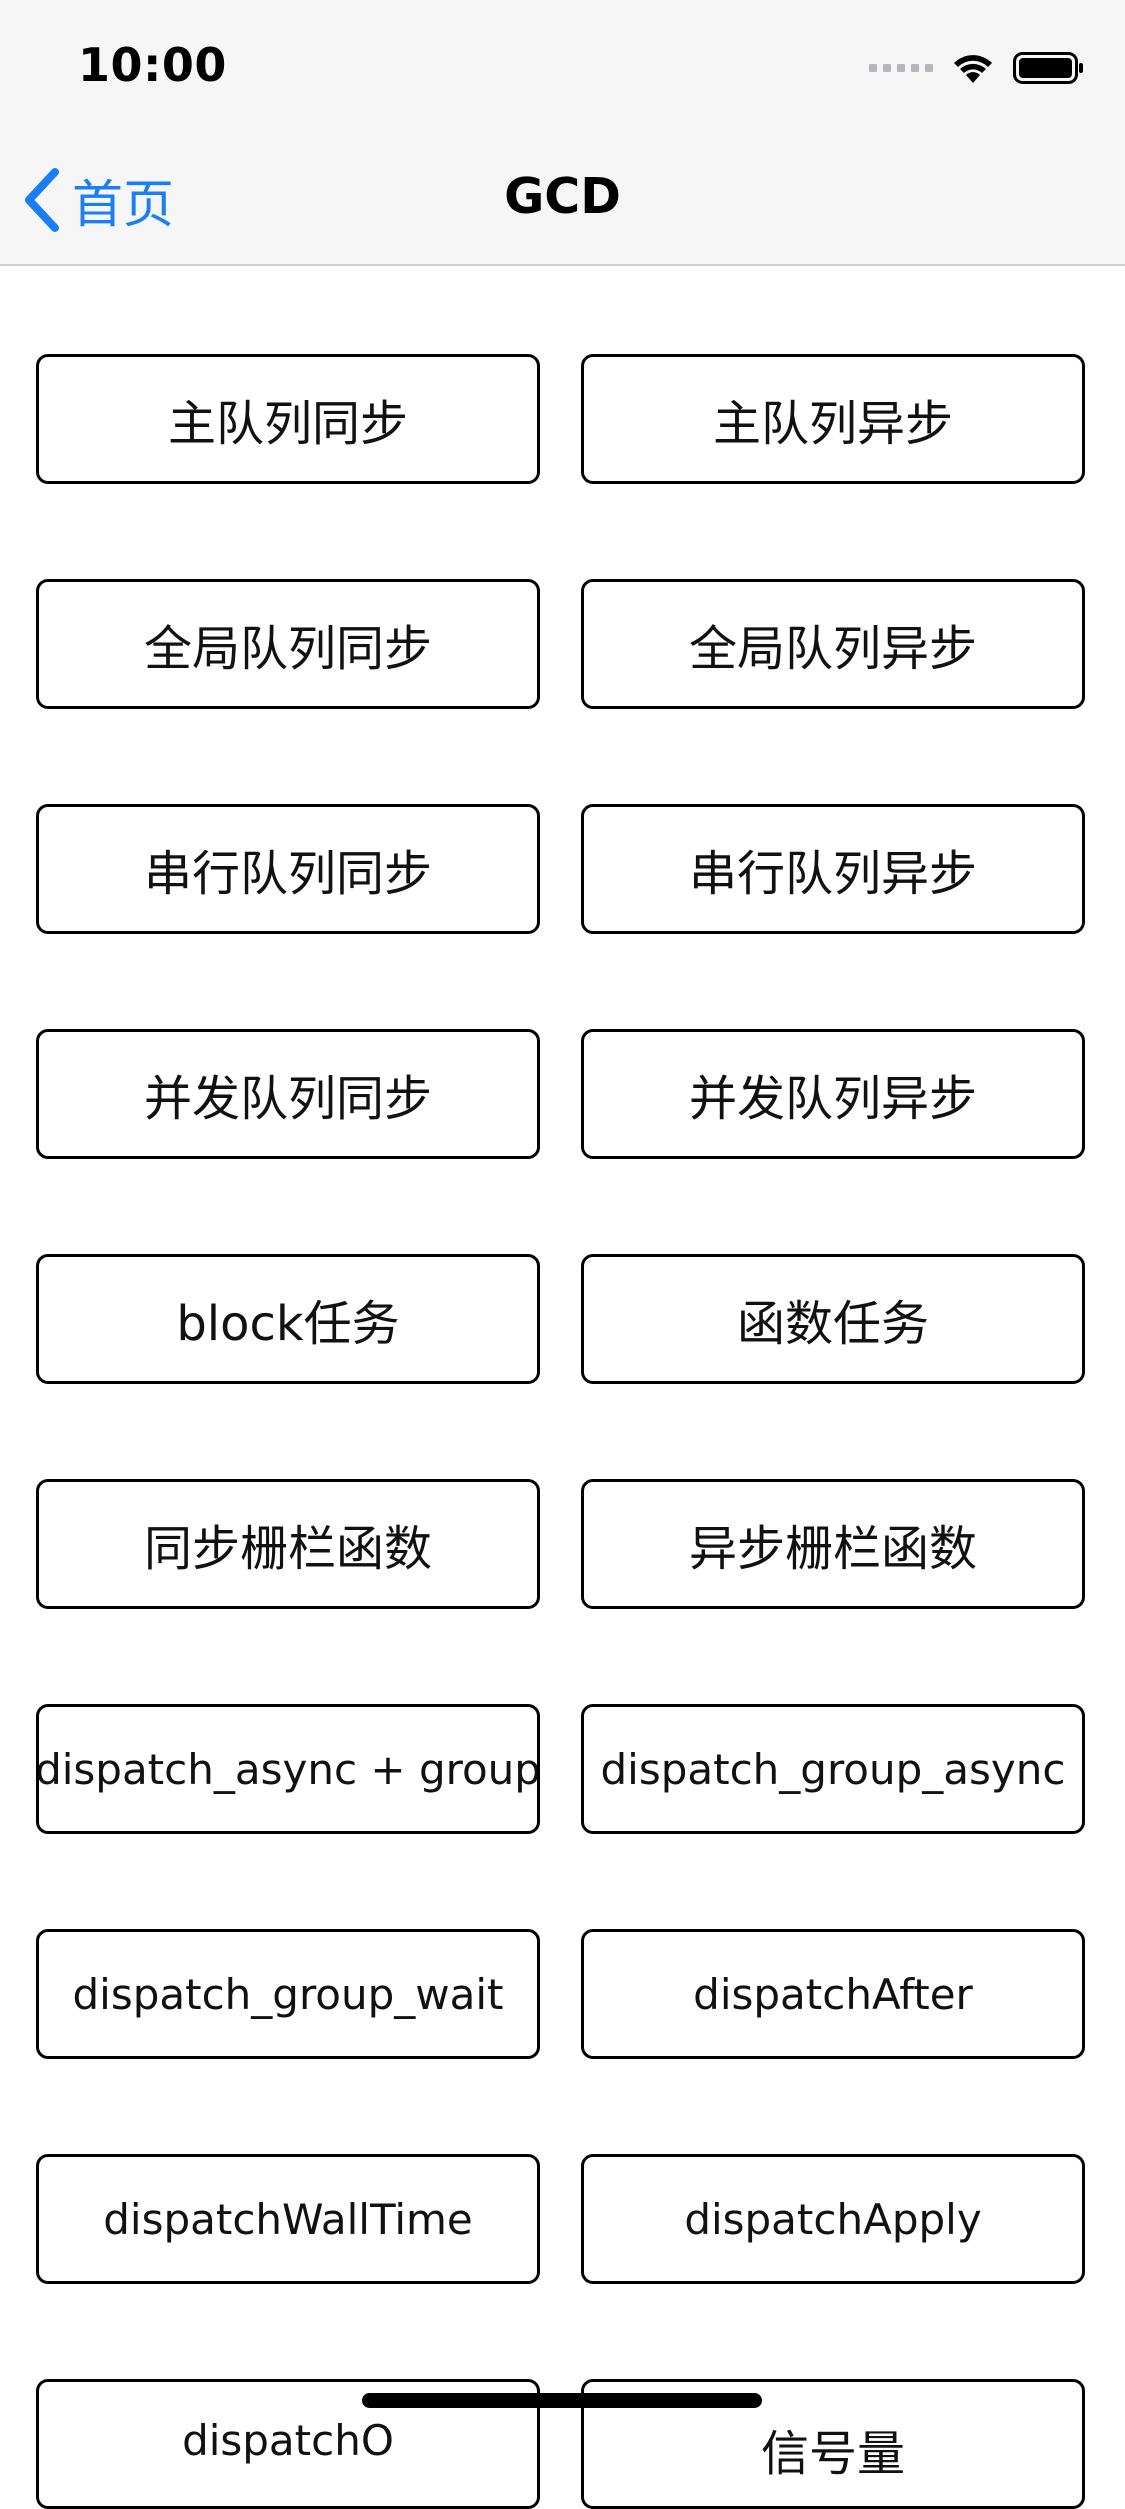 The height and width of the screenshot is (2509, 1125). I want to click on status-time: 10:00, so click(152, 65).